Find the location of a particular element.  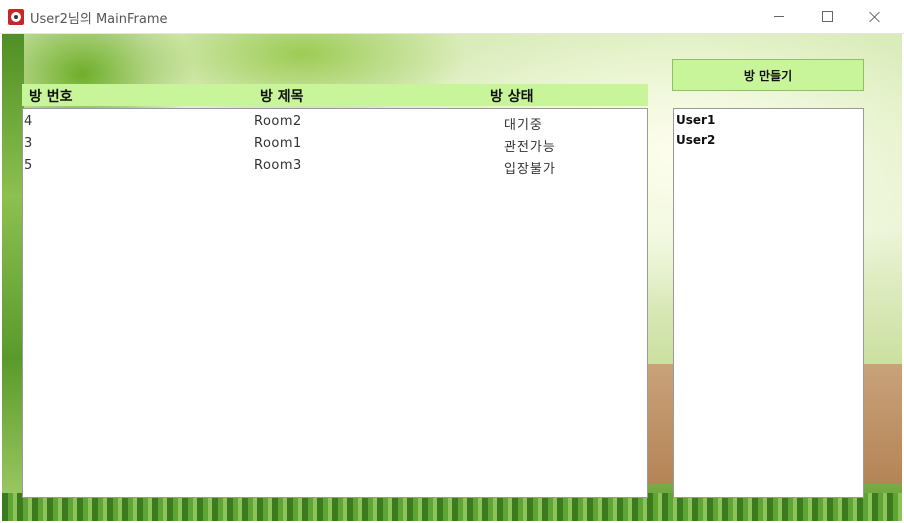

table-row: 5 Room3 입장불가 is located at coordinates (335, 166).